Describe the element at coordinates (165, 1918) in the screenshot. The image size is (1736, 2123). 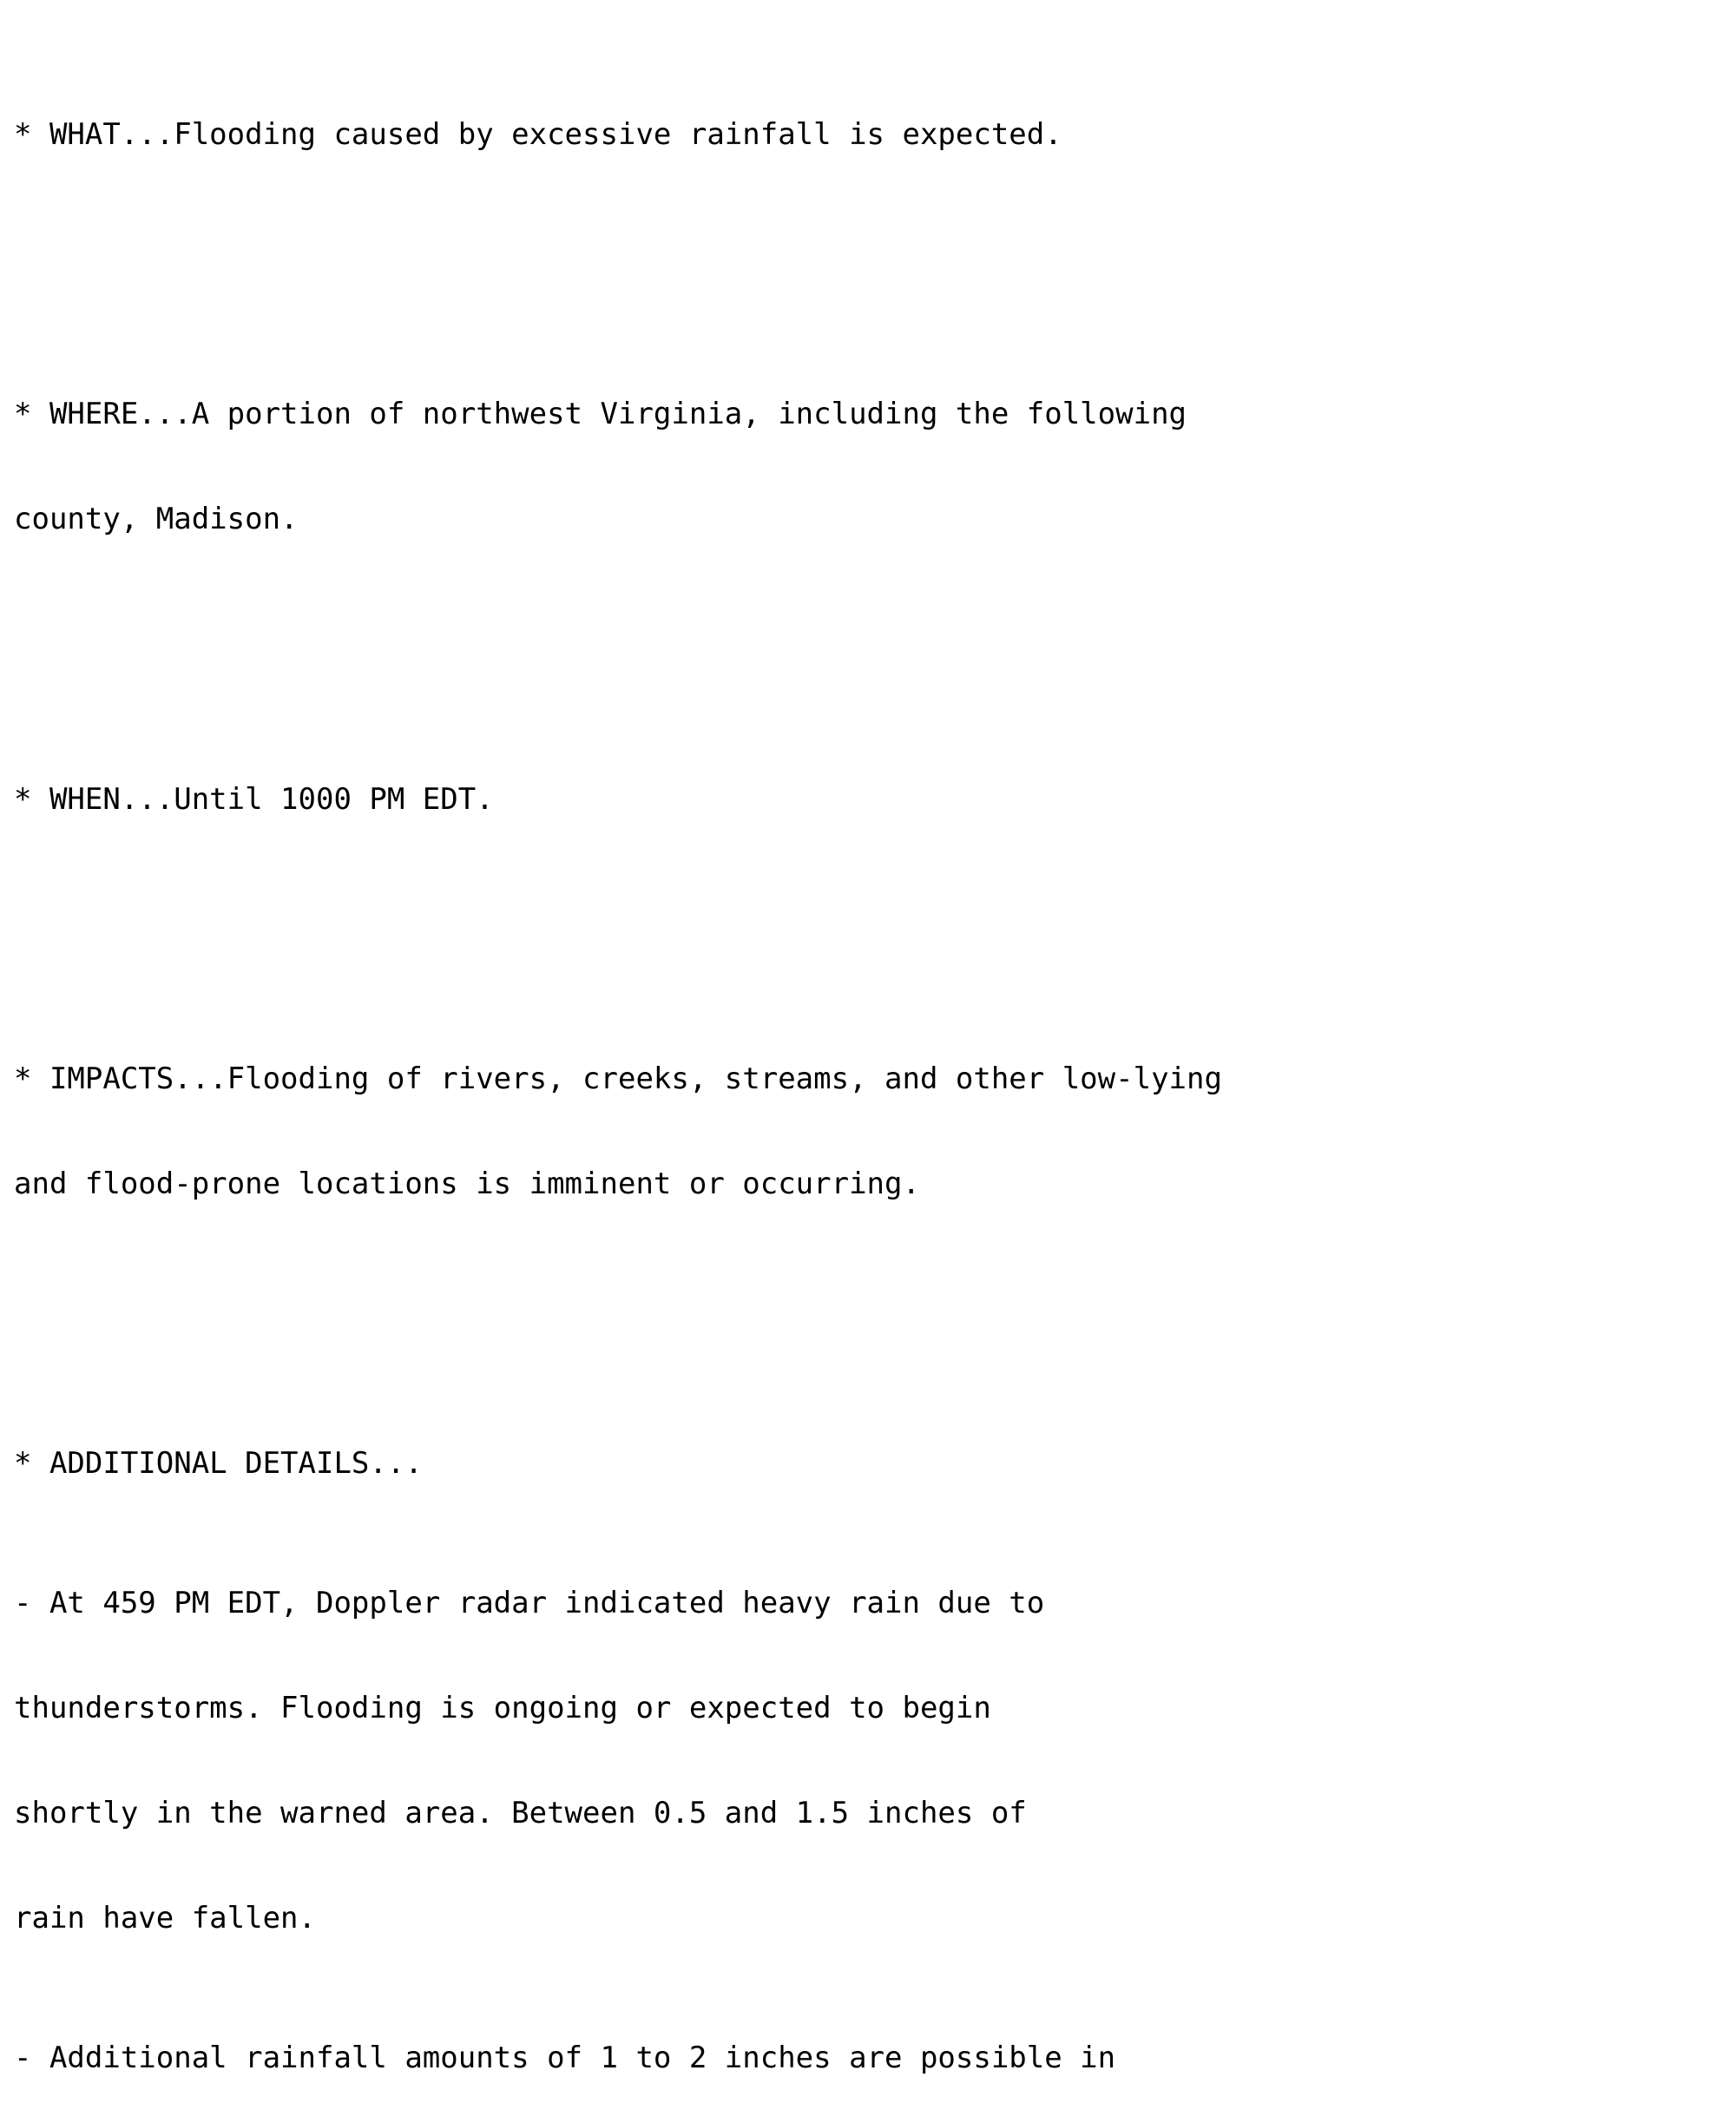
I see `detail-item-1-line-4: rain have fallen.` at that location.